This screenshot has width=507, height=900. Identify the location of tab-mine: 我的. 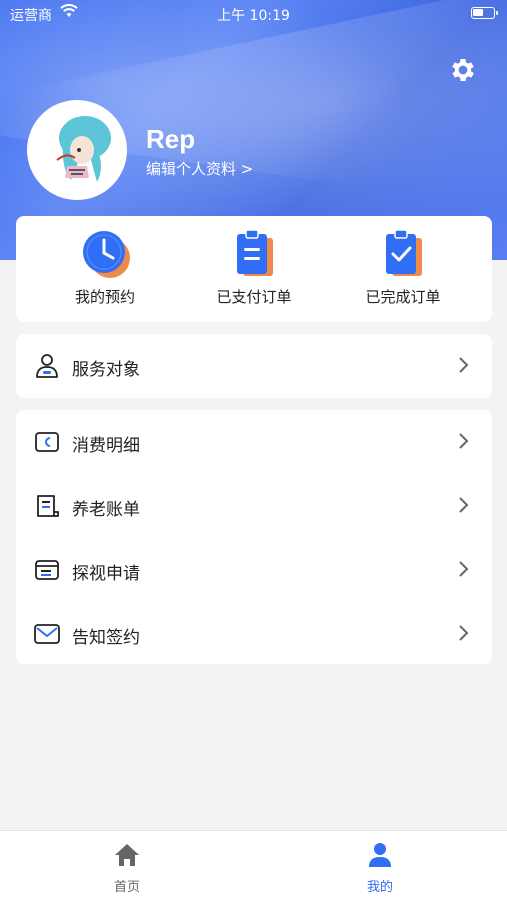
(380, 865).